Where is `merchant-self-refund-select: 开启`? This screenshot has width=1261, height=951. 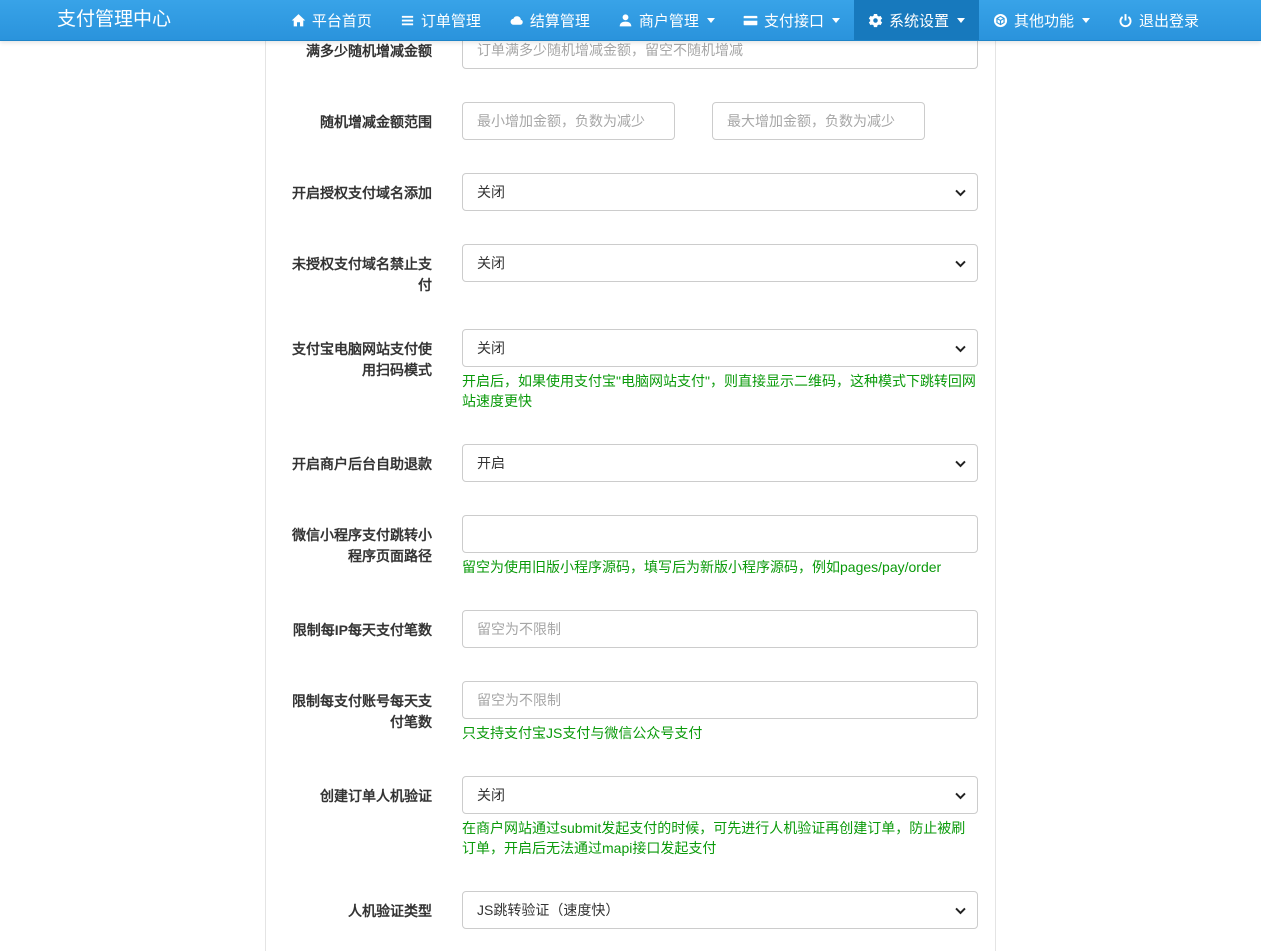 merchant-self-refund-select: 开启 is located at coordinates (720, 463).